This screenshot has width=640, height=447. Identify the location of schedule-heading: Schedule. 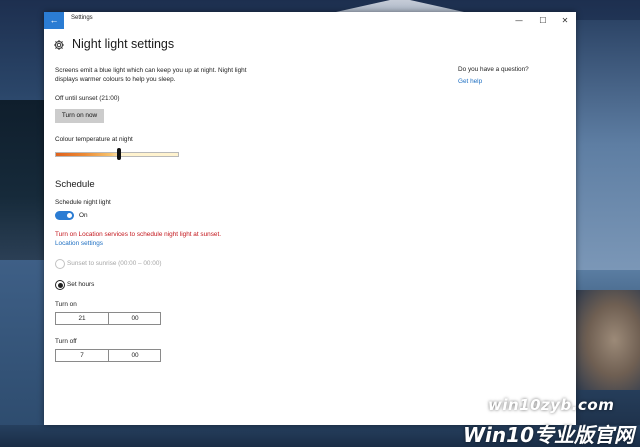
(75, 184).